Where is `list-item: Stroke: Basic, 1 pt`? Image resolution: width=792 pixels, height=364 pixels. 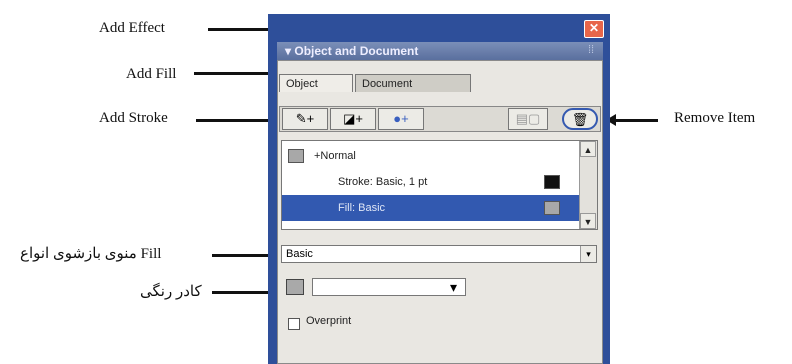 list-item: Stroke: Basic, 1 pt is located at coordinates (431, 182).